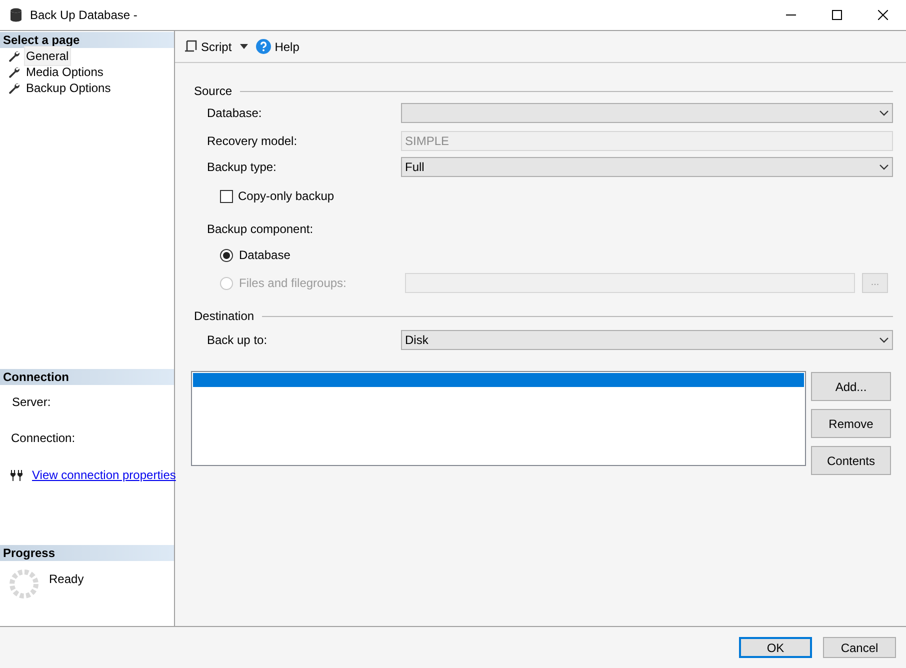  I want to click on field-label: Back up to:, so click(237, 340).